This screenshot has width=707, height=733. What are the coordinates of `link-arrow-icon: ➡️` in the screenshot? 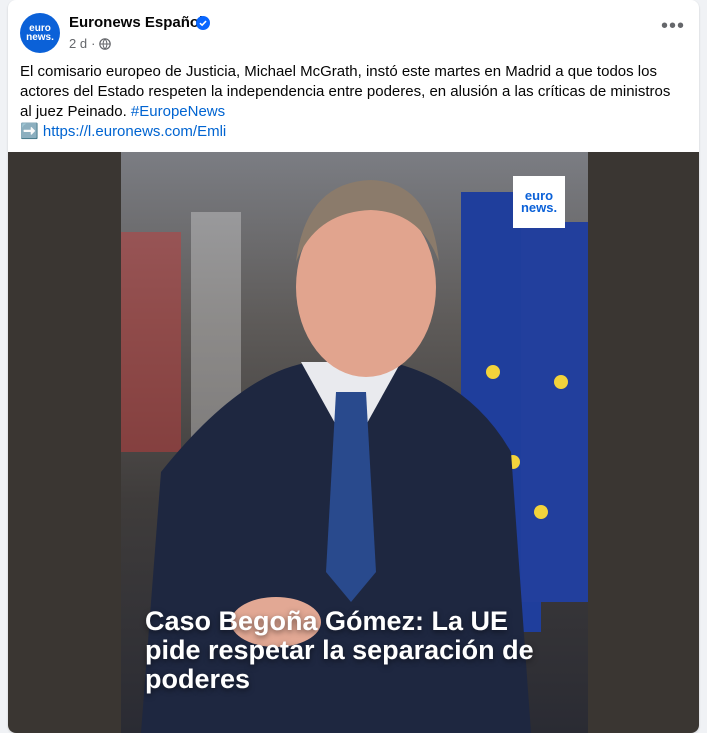 It's located at (29, 131).